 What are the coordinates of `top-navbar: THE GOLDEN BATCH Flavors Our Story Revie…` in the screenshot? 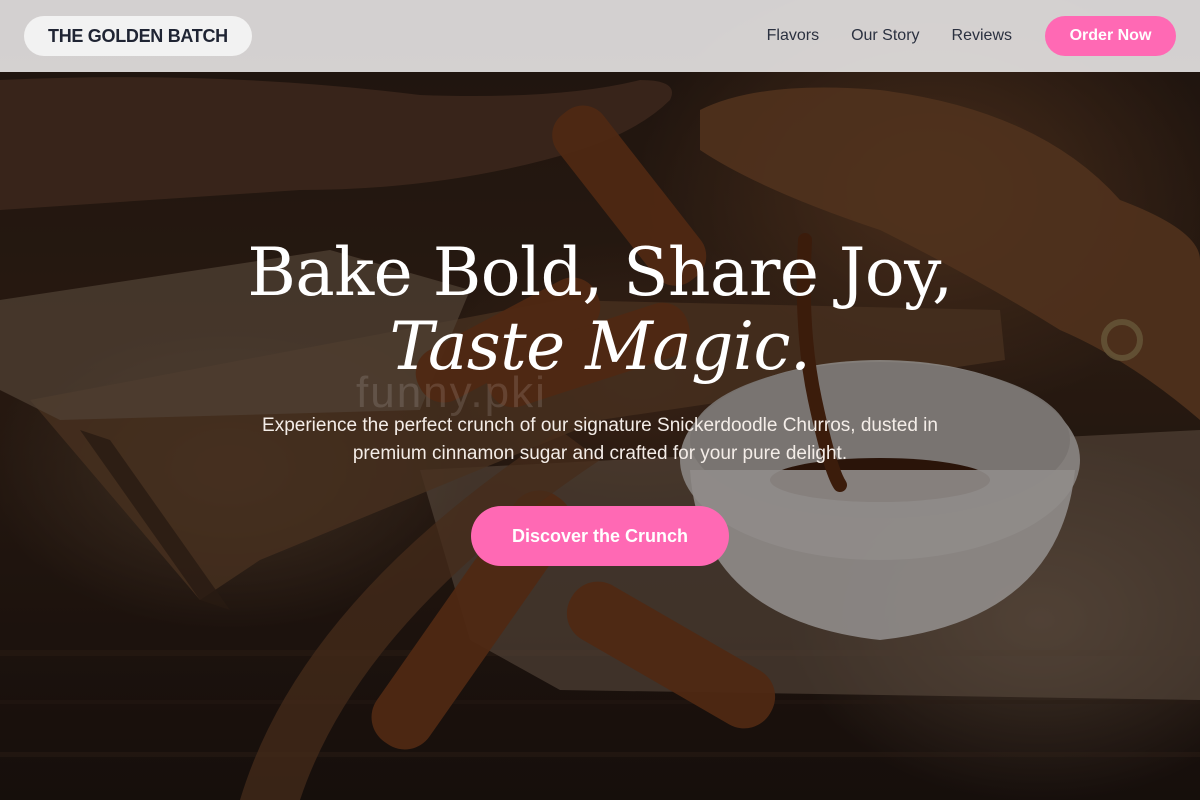 It's located at (600, 36).